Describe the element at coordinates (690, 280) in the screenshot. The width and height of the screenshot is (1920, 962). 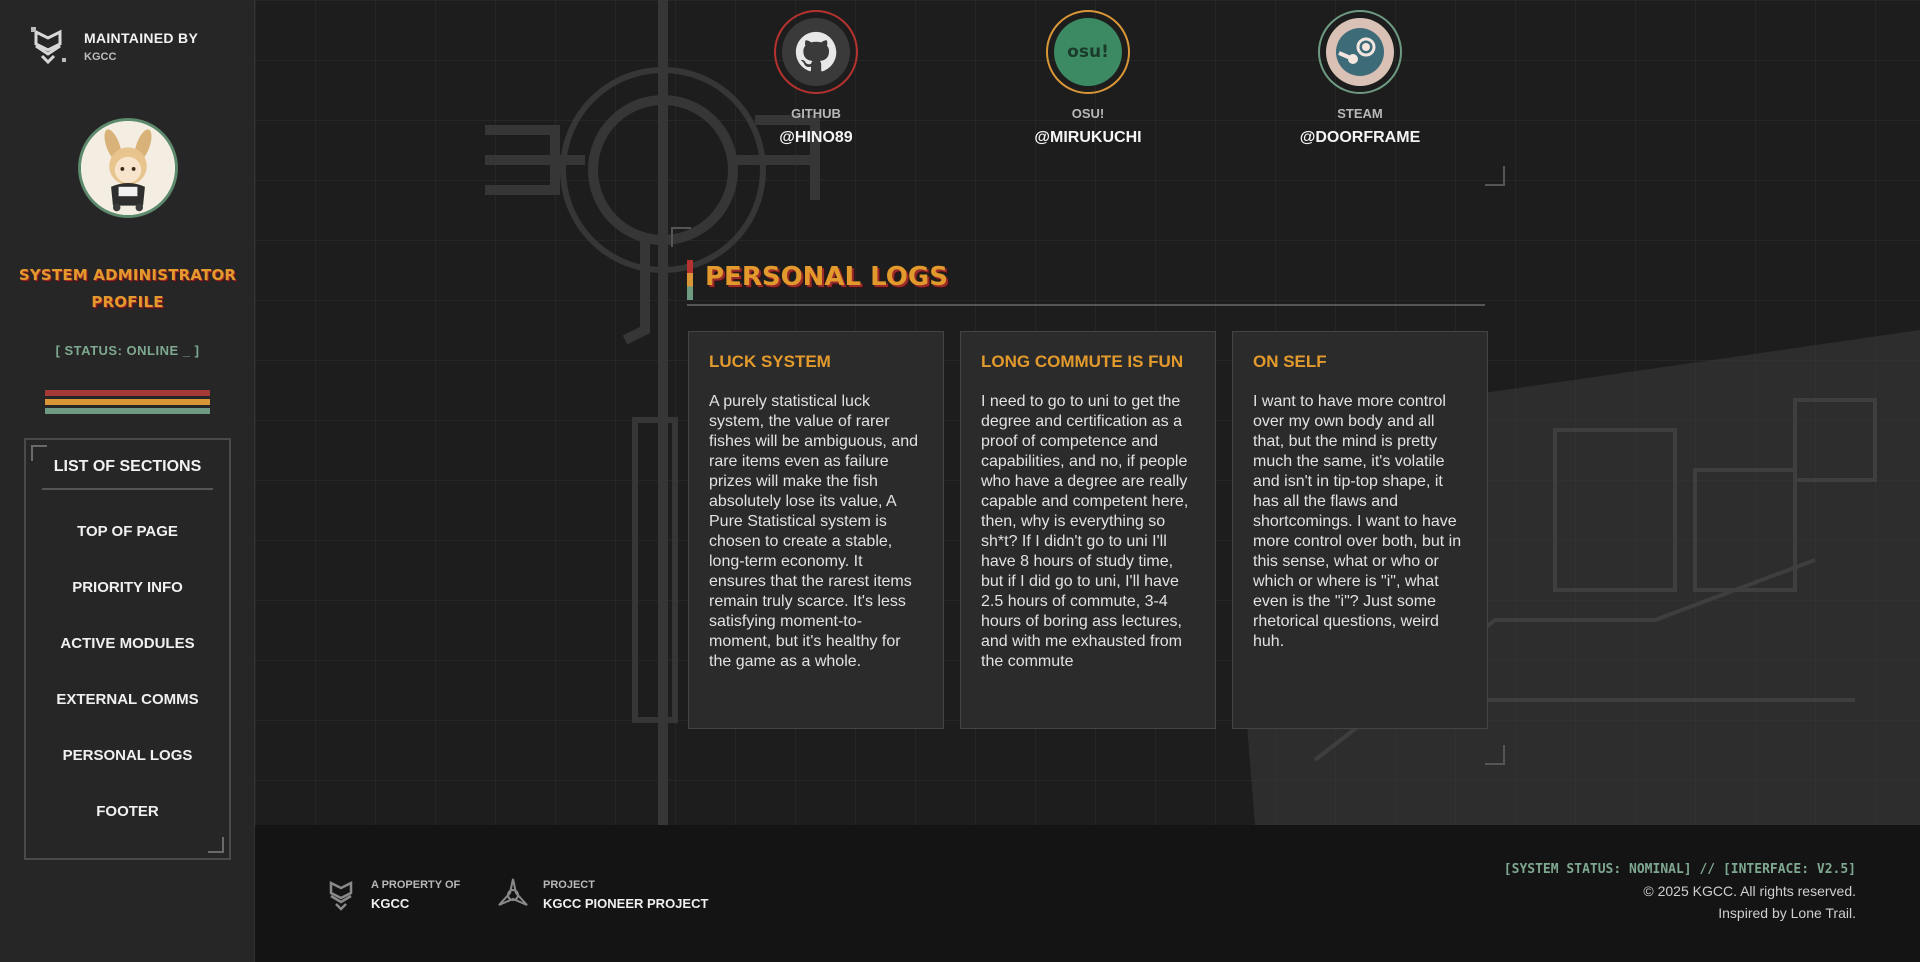
I see `heading-accent-bar` at that location.